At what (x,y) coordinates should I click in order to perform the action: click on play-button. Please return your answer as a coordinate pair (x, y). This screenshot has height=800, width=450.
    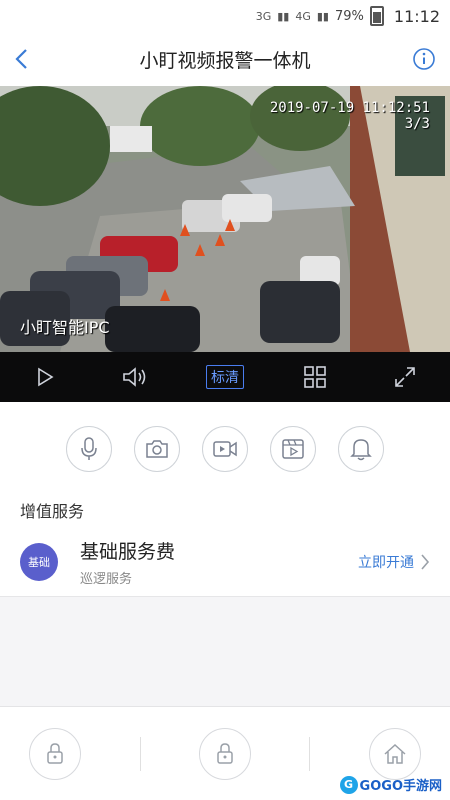
    Looking at the image, I should click on (45, 377).